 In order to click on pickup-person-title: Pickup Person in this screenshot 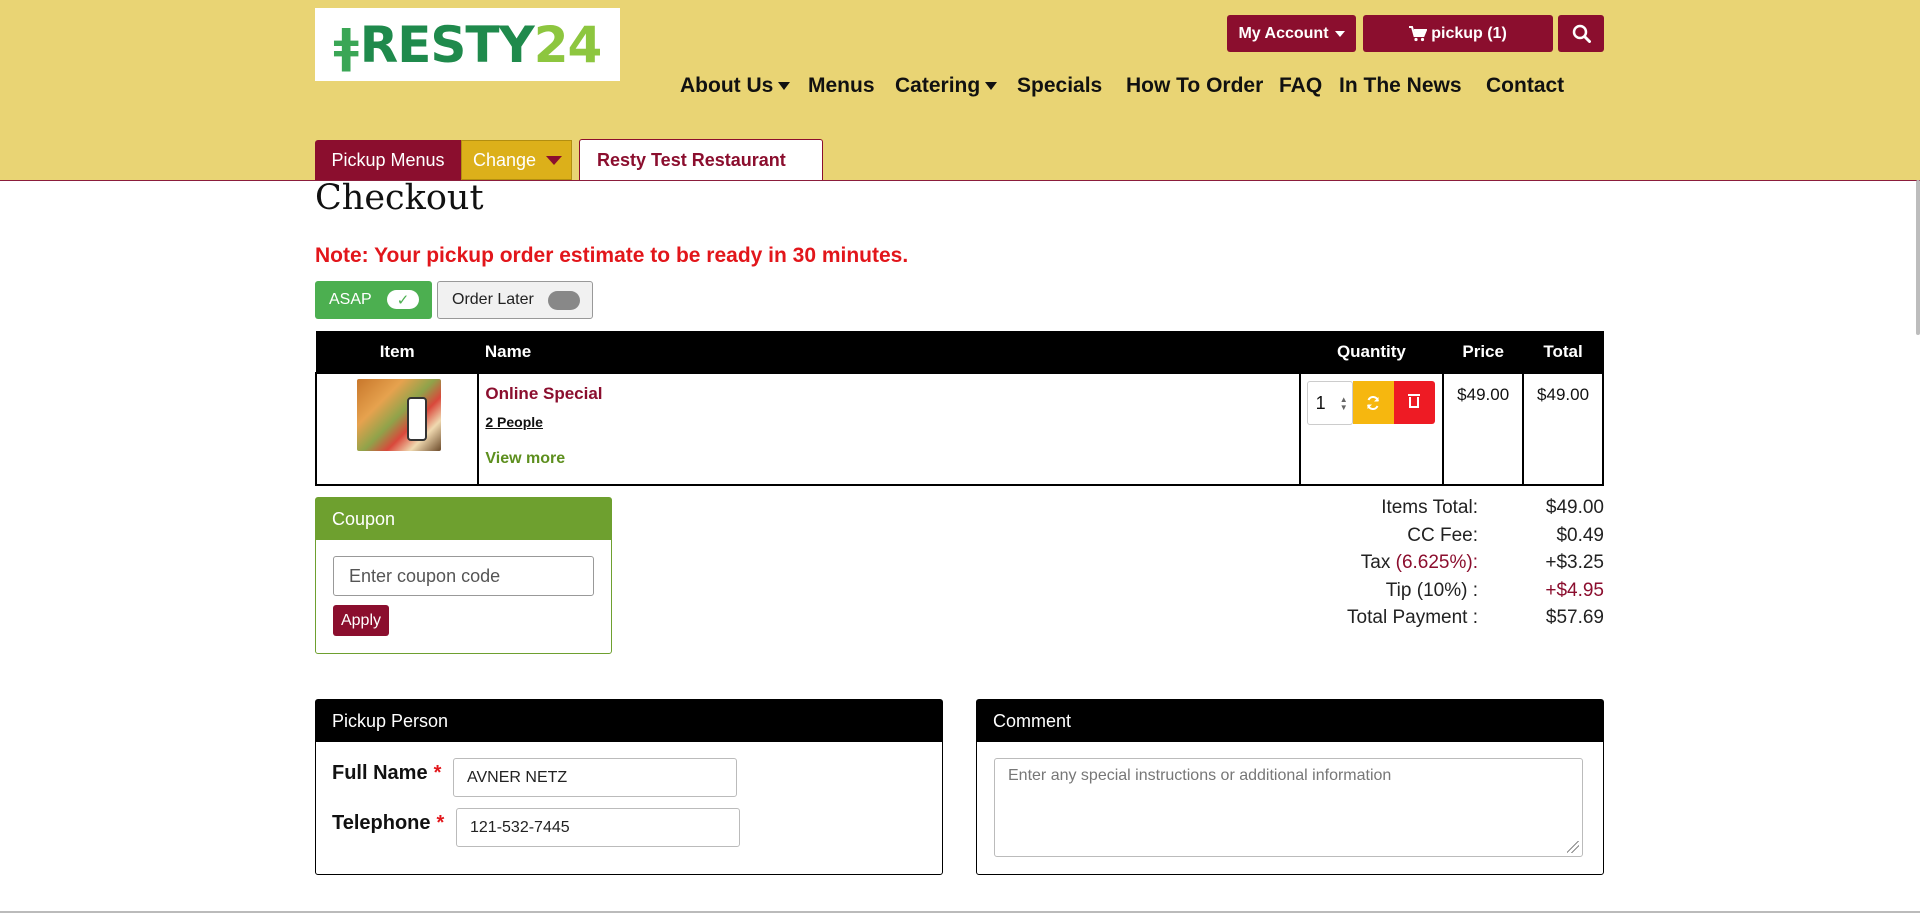, I will do `click(629, 721)`.